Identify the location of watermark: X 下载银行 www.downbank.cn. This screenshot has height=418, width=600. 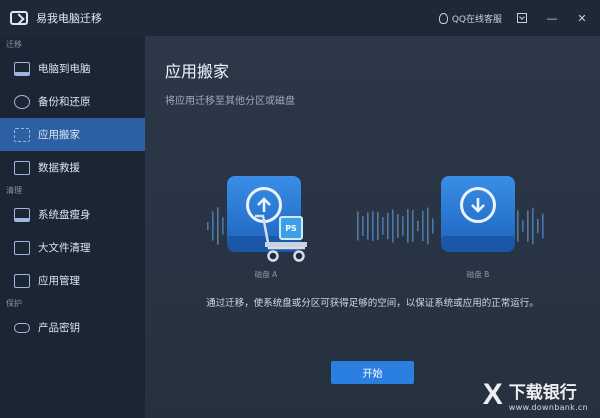
(535, 395).